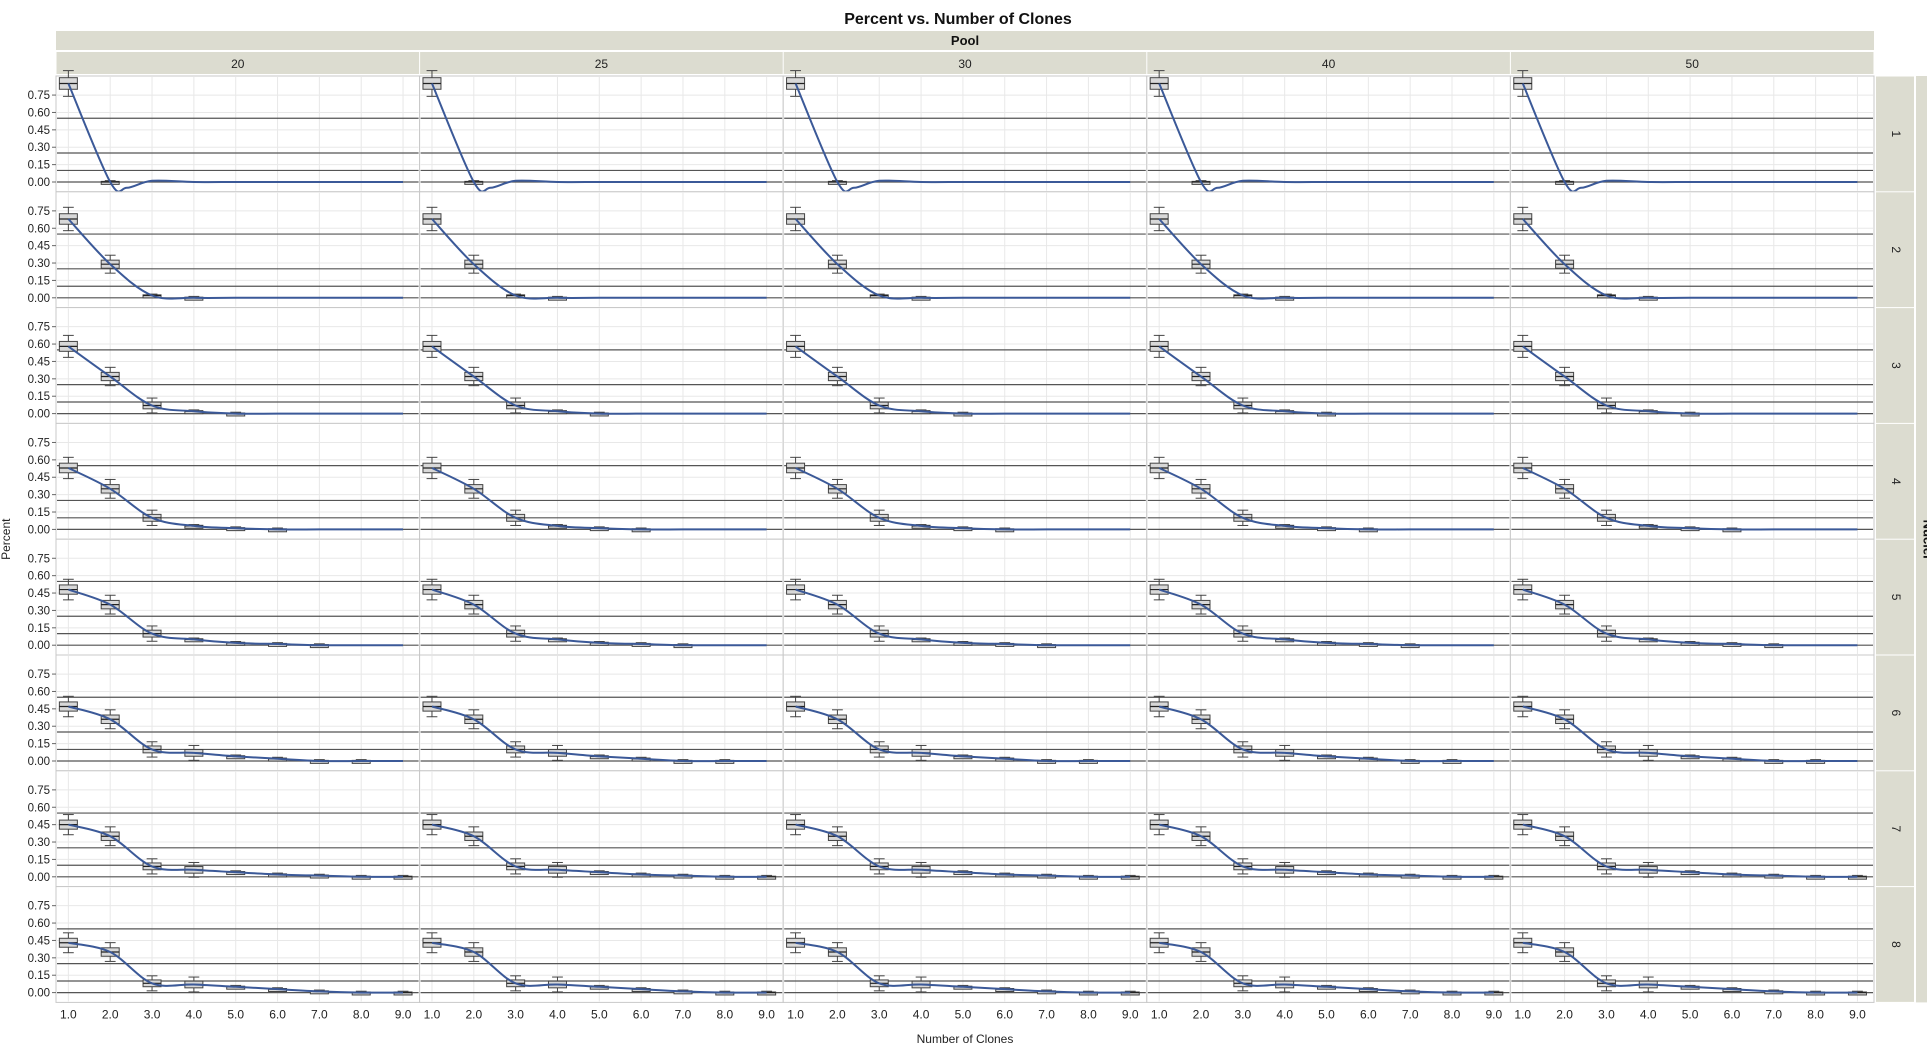  What do you see at coordinates (965, 64) in the screenshot?
I see `pool-column-label: 30` at bounding box center [965, 64].